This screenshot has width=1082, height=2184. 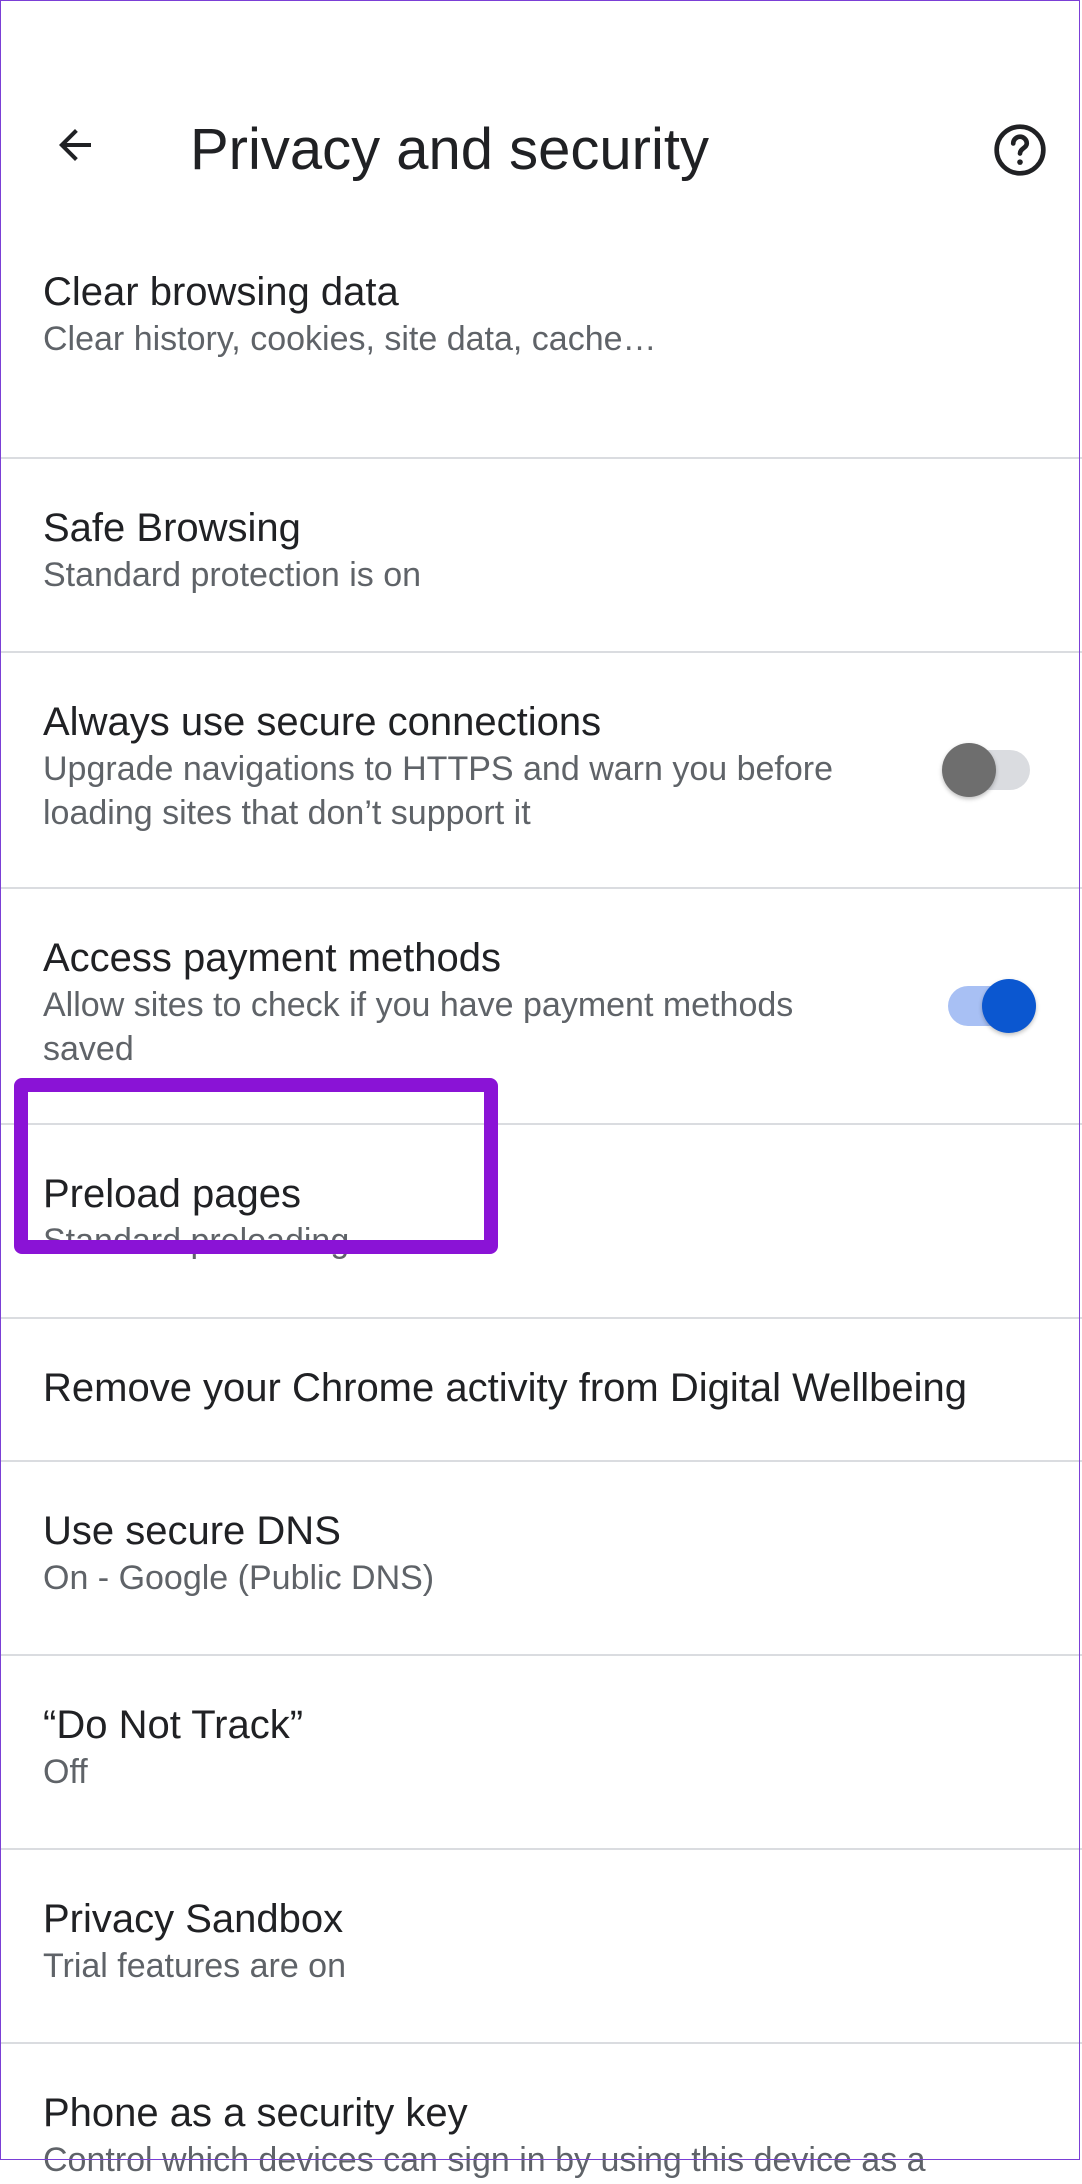 What do you see at coordinates (65, 1772) in the screenshot?
I see `item-subtitle: Off` at bounding box center [65, 1772].